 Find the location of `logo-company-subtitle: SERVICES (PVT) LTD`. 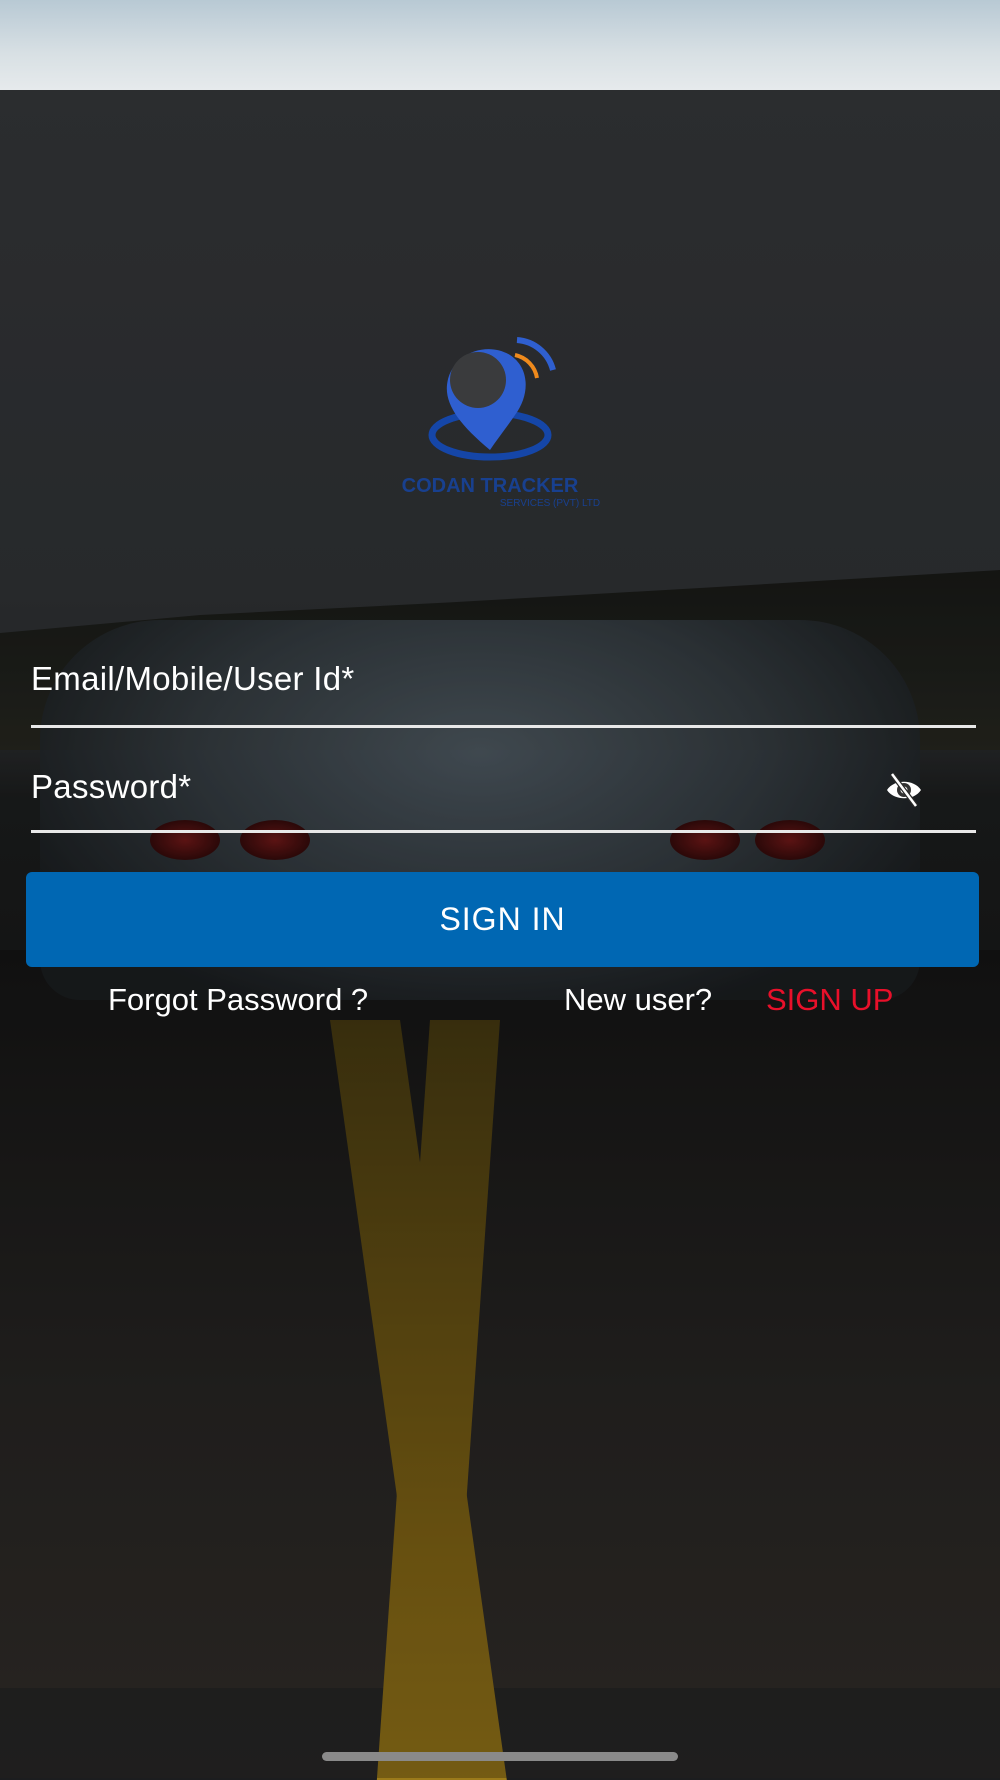

logo-company-subtitle: SERVICES (PVT) LTD is located at coordinates (550, 503).